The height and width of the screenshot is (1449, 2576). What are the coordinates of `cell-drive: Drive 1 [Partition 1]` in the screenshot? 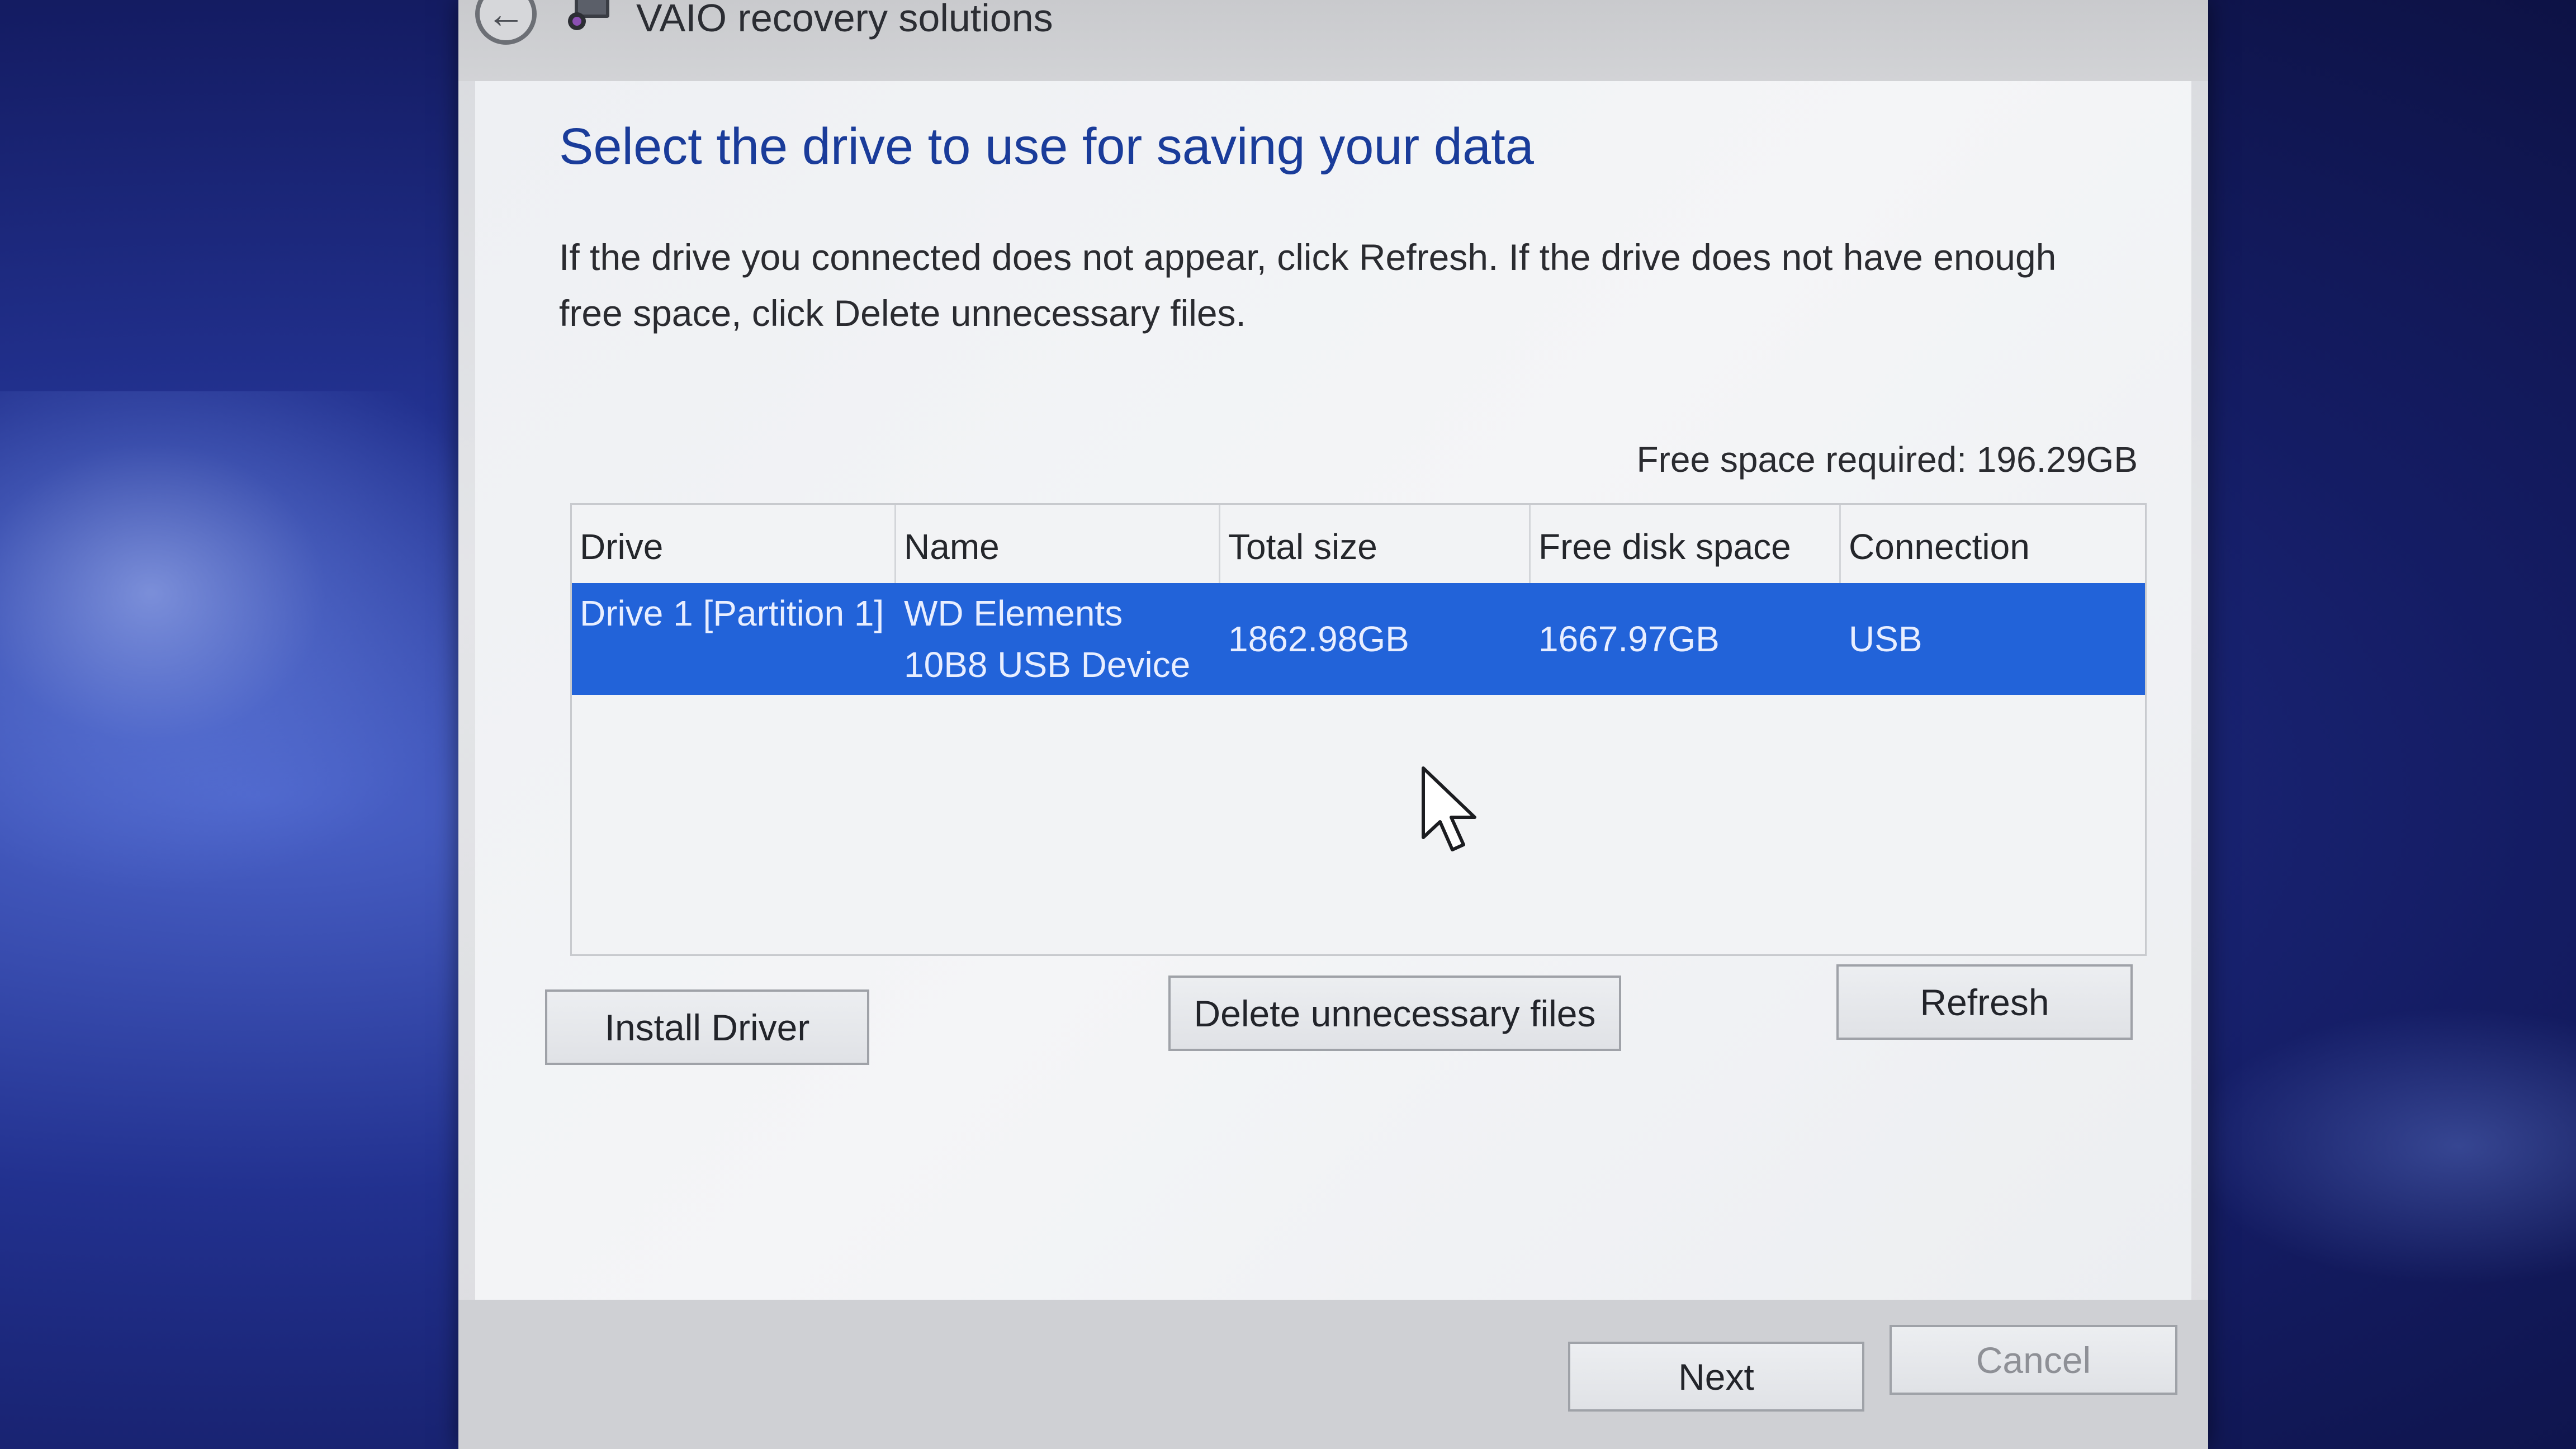 It's located at (732, 613).